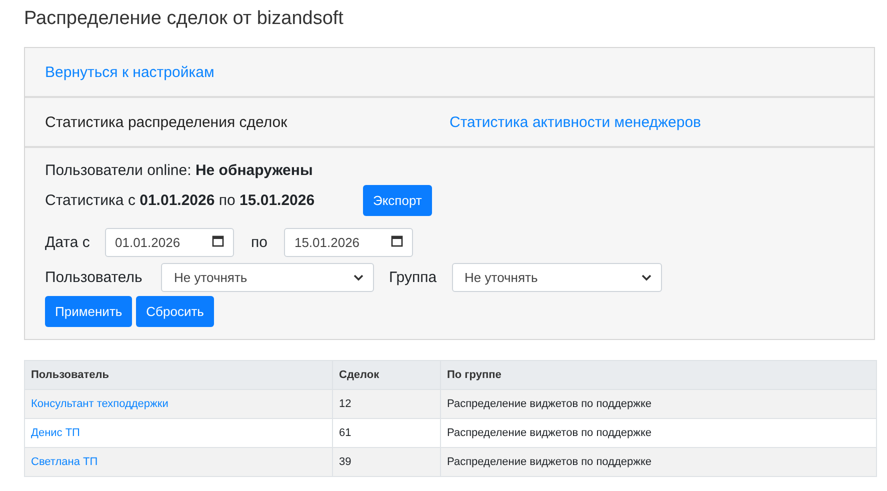  What do you see at coordinates (99, 404) in the screenshot?
I see `user-link: Консультант техподдержки` at bounding box center [99, 404].